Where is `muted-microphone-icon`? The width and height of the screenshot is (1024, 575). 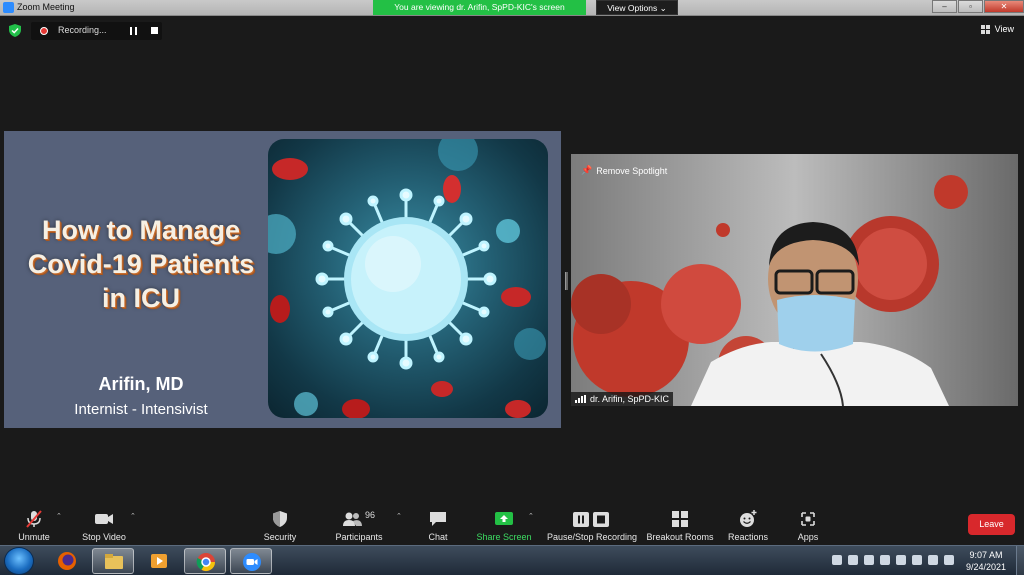
muted-microphone-icon is located at coordinates (34, 519).